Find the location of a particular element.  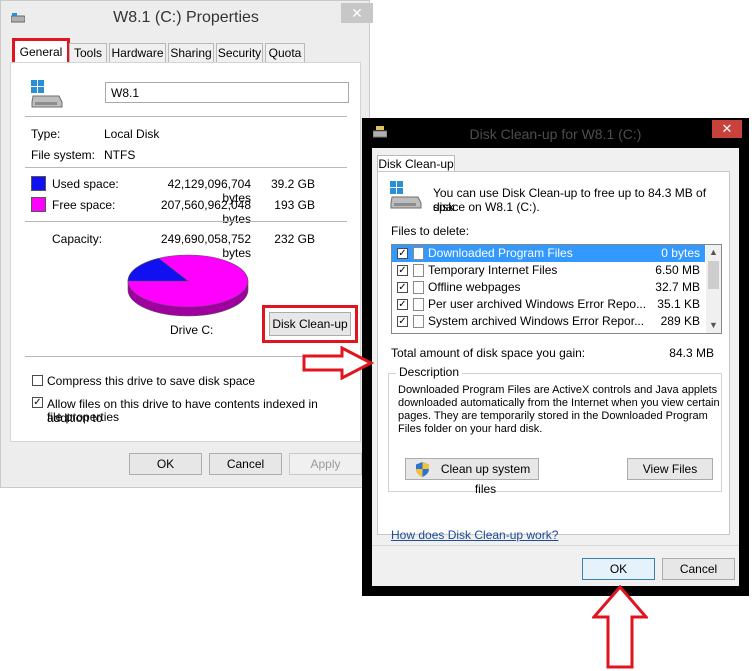

view-files-button: View Files is located at coordinates (670, 469).